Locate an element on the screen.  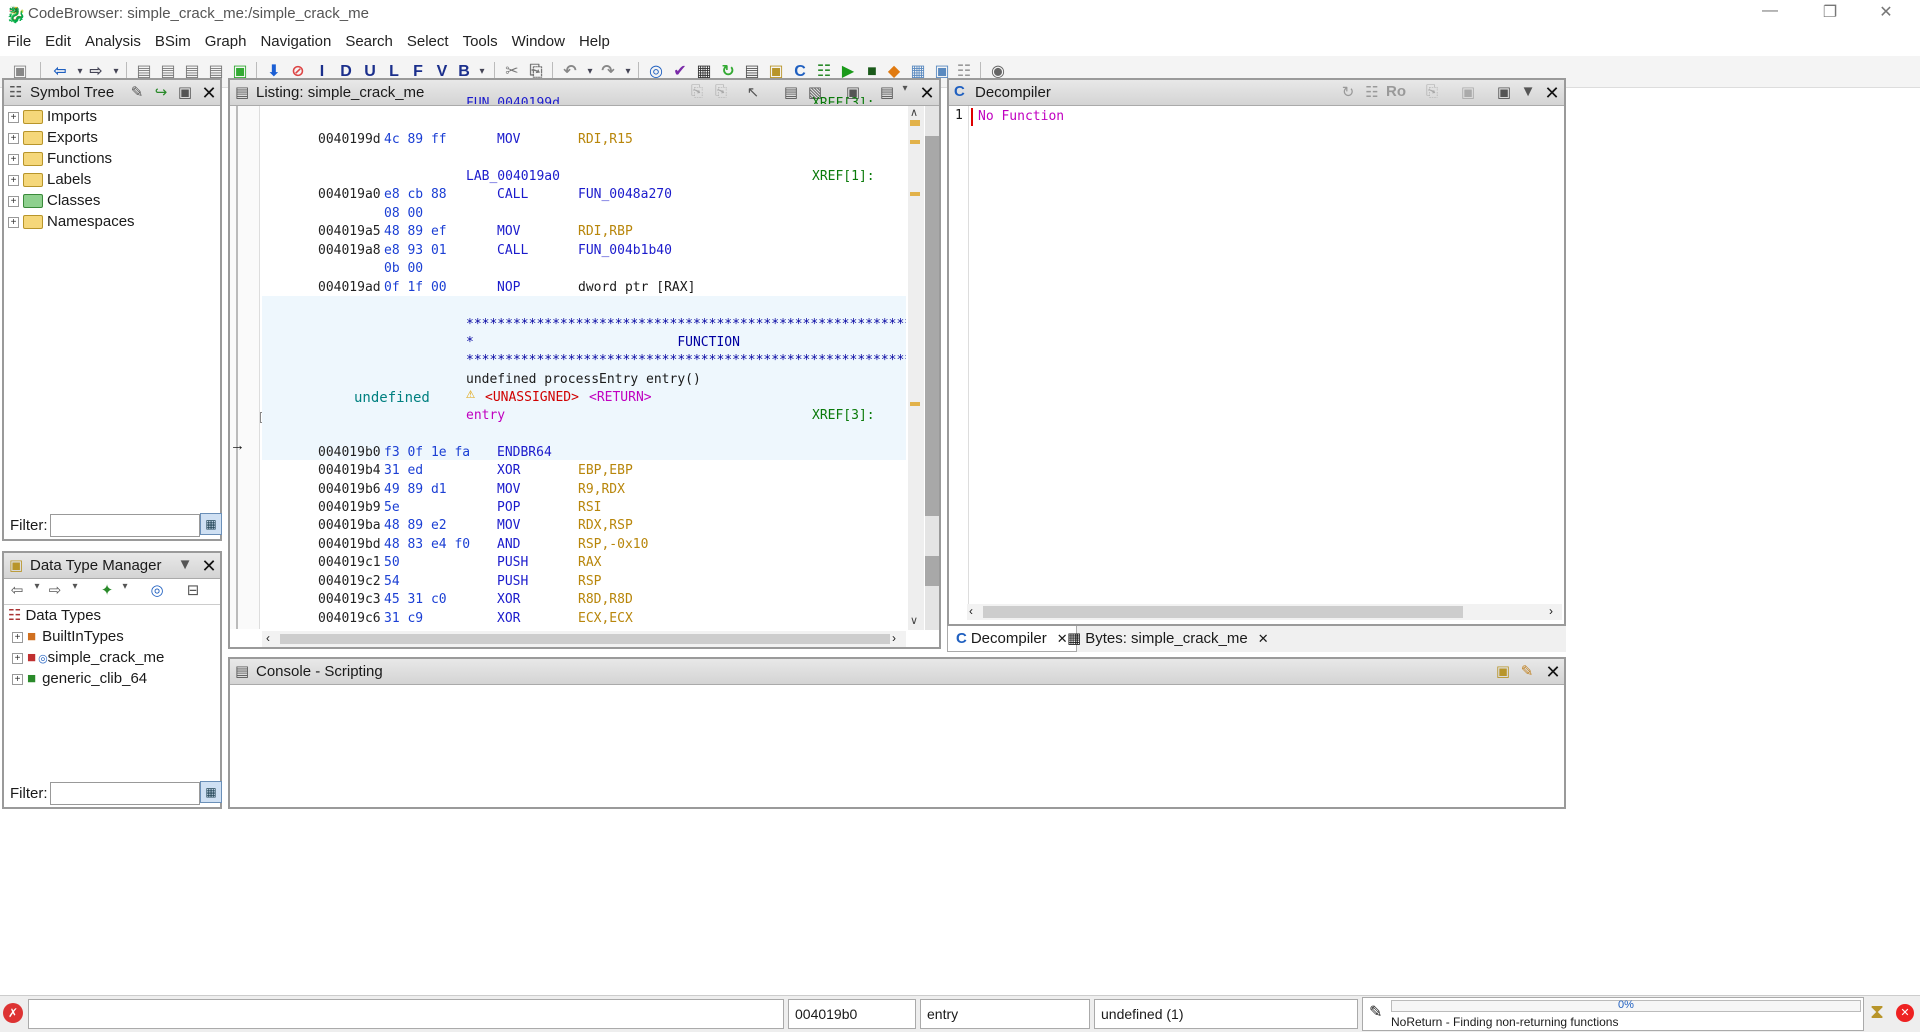
tree-item-imports: + Imports is located at coordinates (71, 116).